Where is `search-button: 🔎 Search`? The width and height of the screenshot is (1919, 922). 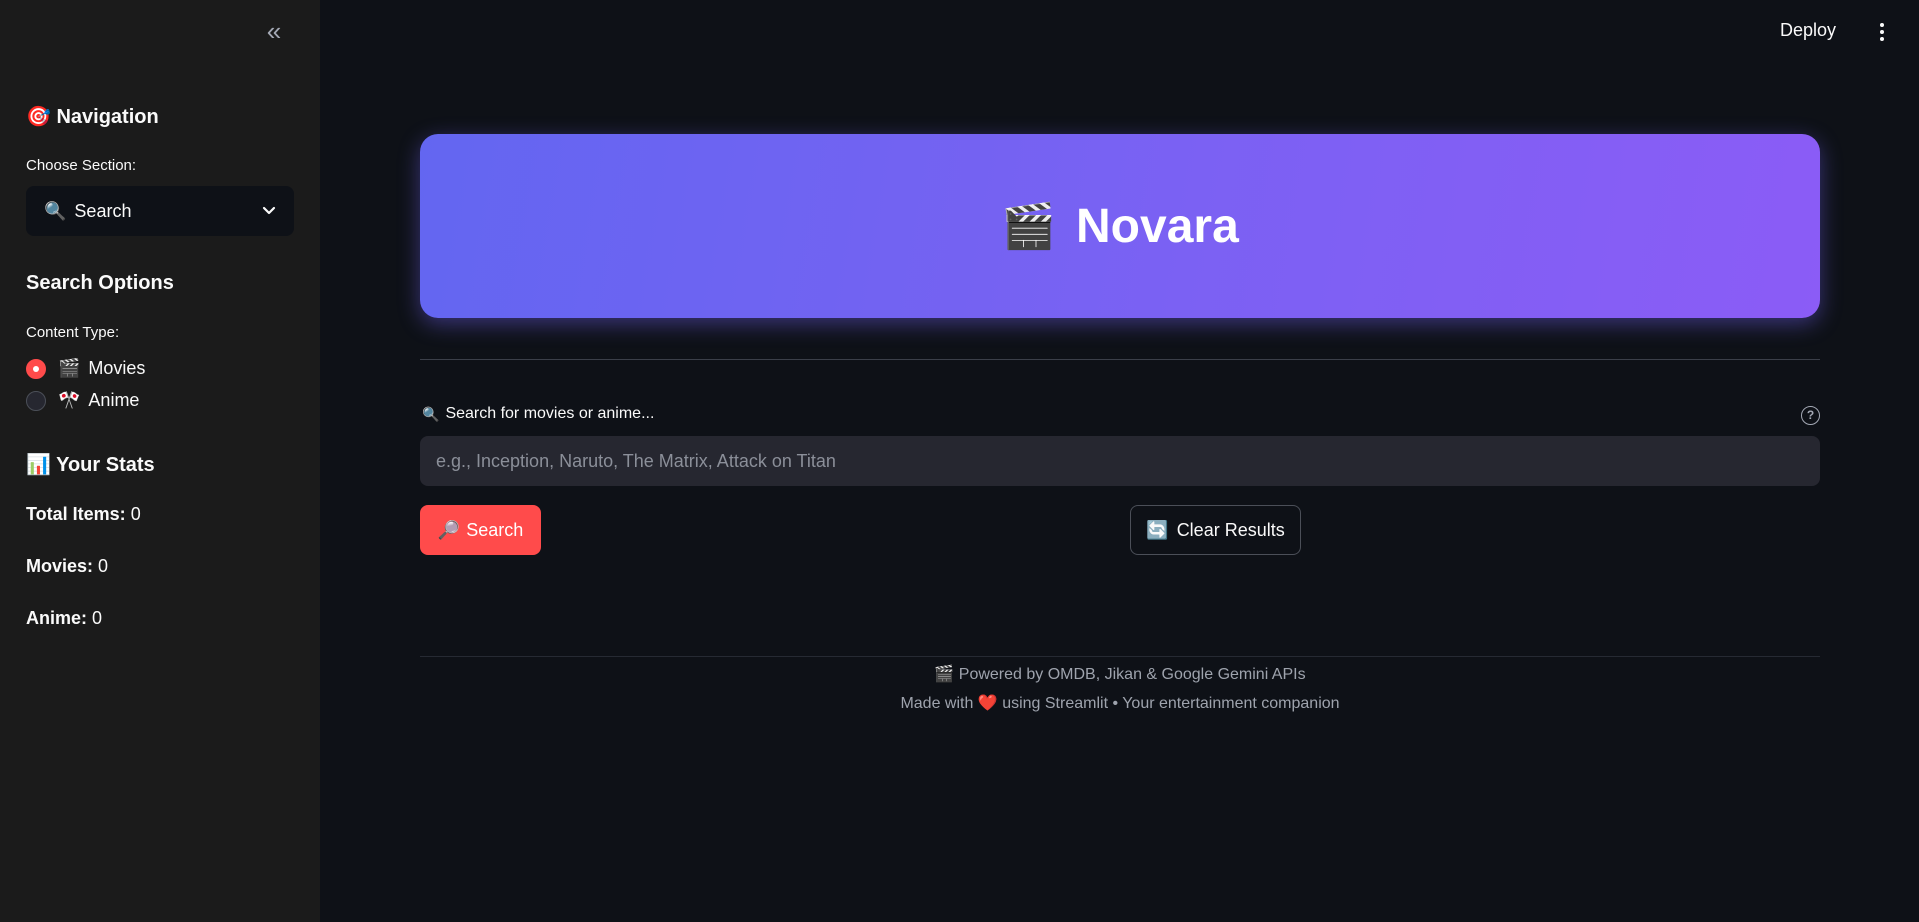 search-button: 🔎 Search is located at coordinates (480, 530).